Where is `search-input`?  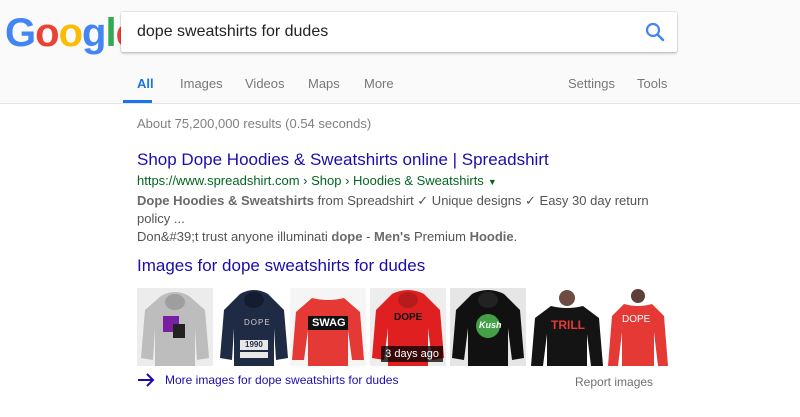 search-input is located at coordinates (377, 32).